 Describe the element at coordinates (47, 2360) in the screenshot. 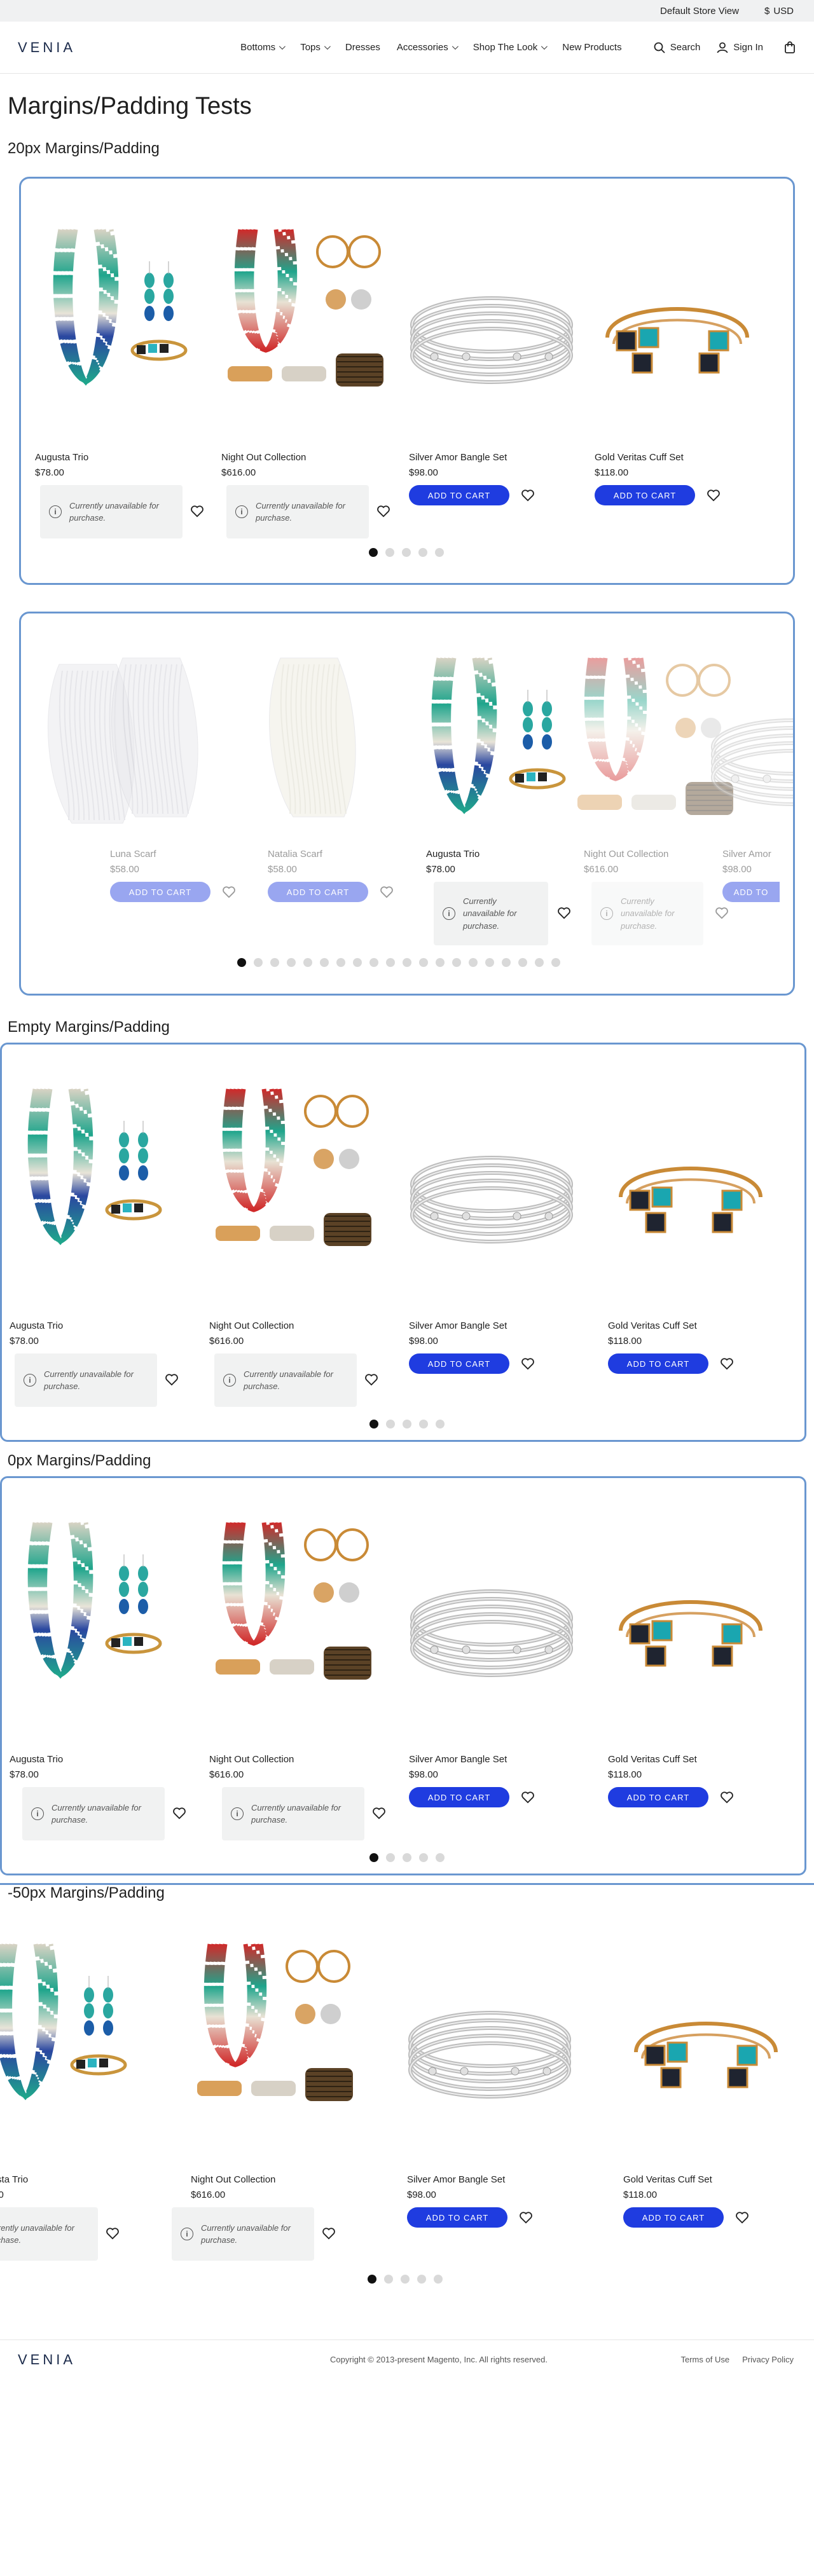

I see `footer-logo: VENIA` at that location.